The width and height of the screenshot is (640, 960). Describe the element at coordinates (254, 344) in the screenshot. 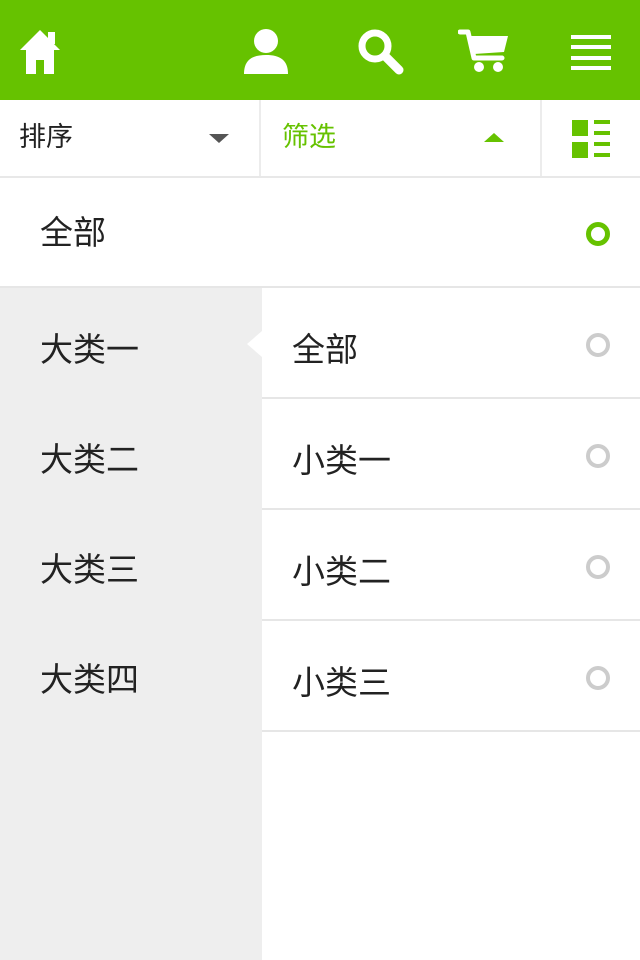

I see `active-category-pointer` at that location.